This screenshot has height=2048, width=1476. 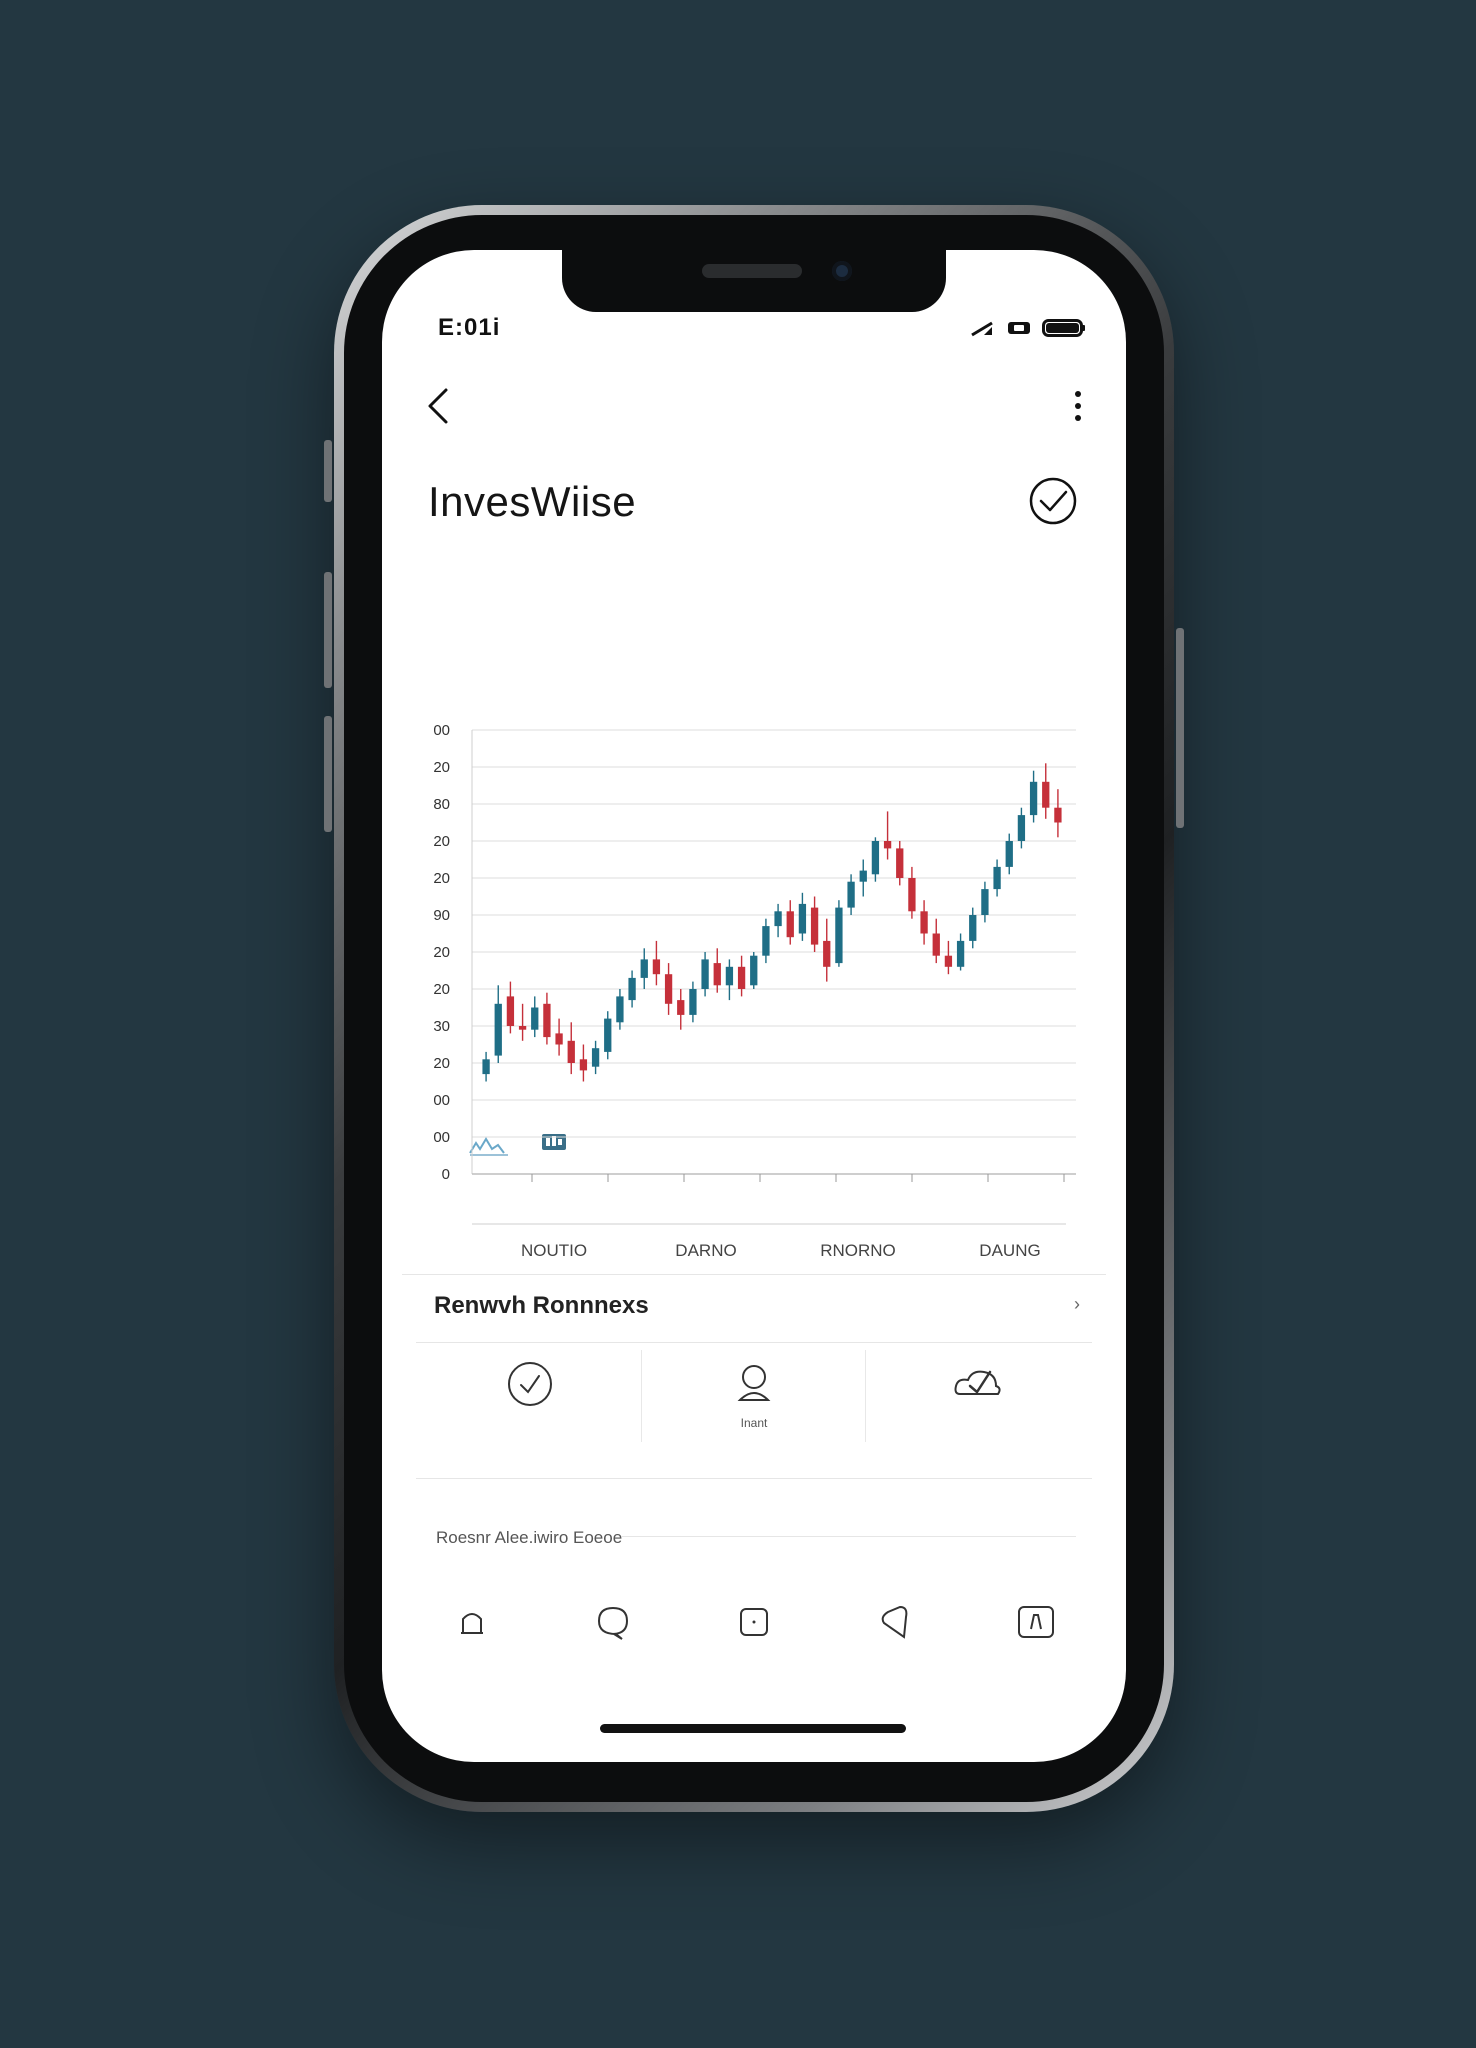 I want to click on status-icons, so click(x=1028, y=330).